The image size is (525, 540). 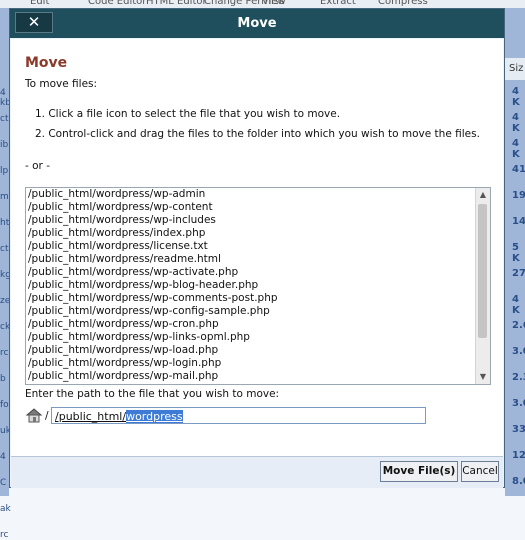 I want to click on size-column-header: Siz, so click(x=515, y=69).